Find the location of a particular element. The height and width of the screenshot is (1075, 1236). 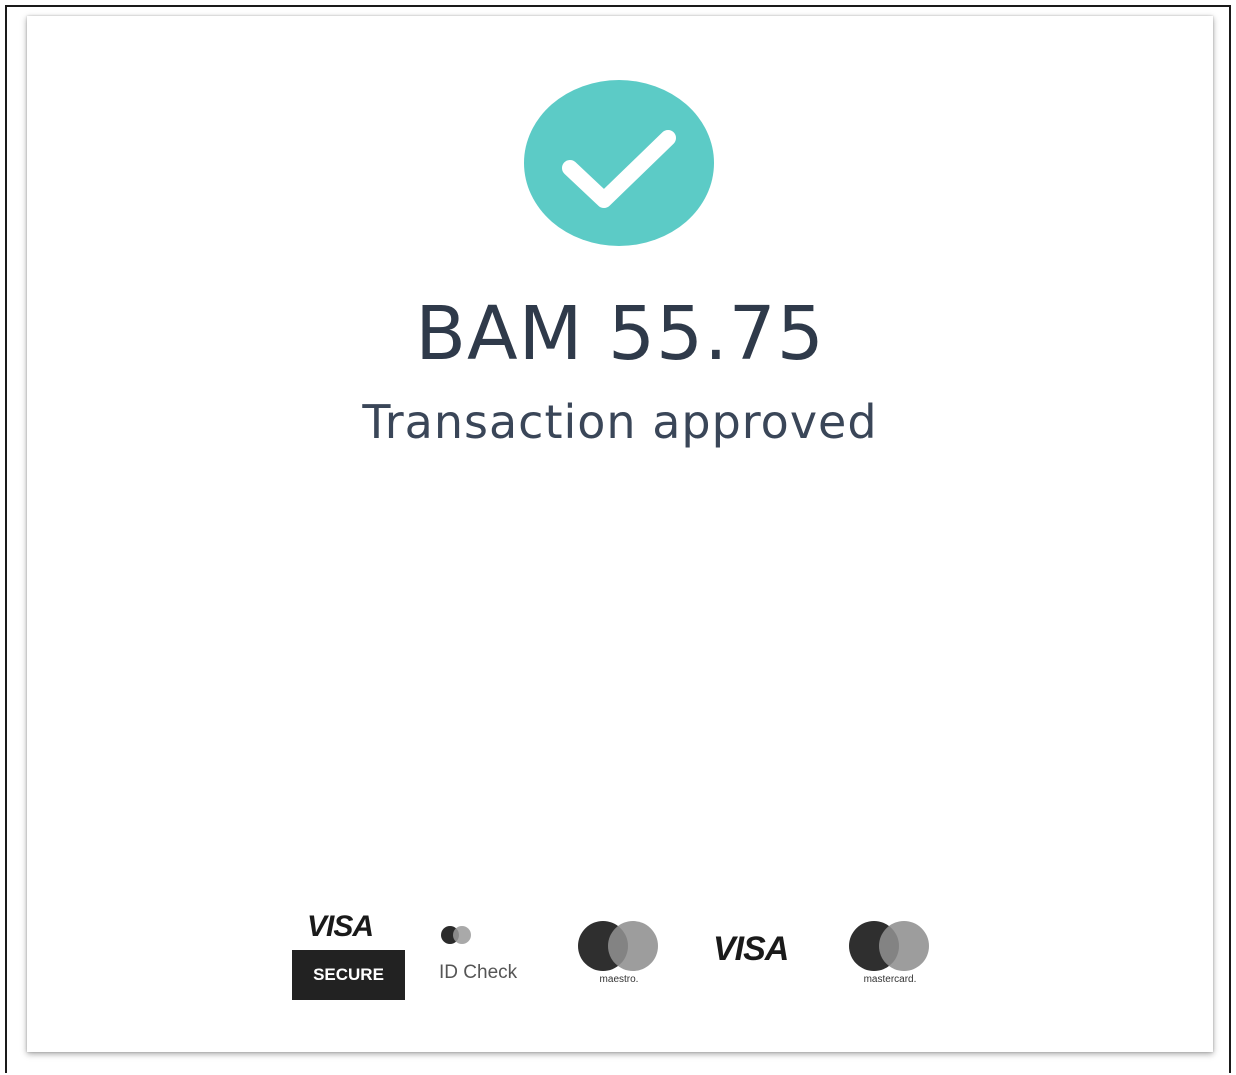

visa-logo: VISA is located at coordinates (751, 949).